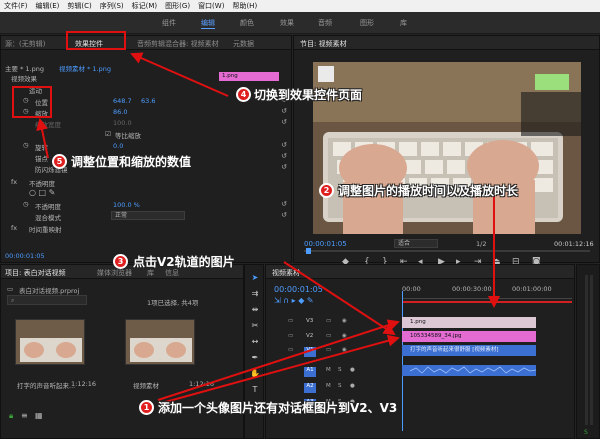  Describe the element at coordinates (120, 261) in the screenshot. I see `annotation-3-badge: 3` at that location.